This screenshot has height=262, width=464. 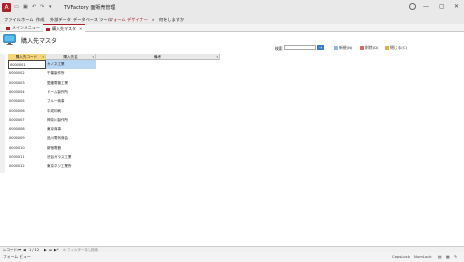 I want to click on tab-database-tools: データベース ツール, so click(x=92, y=20).